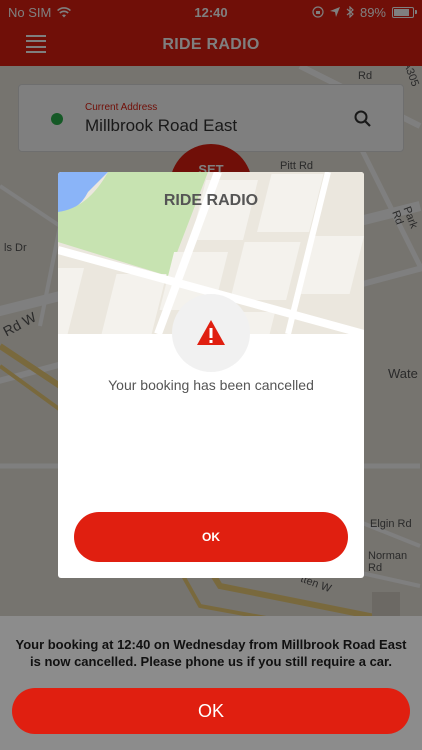 This screenshot has height=750, width=422. I want to click on warning-badge, so click(211, 333).